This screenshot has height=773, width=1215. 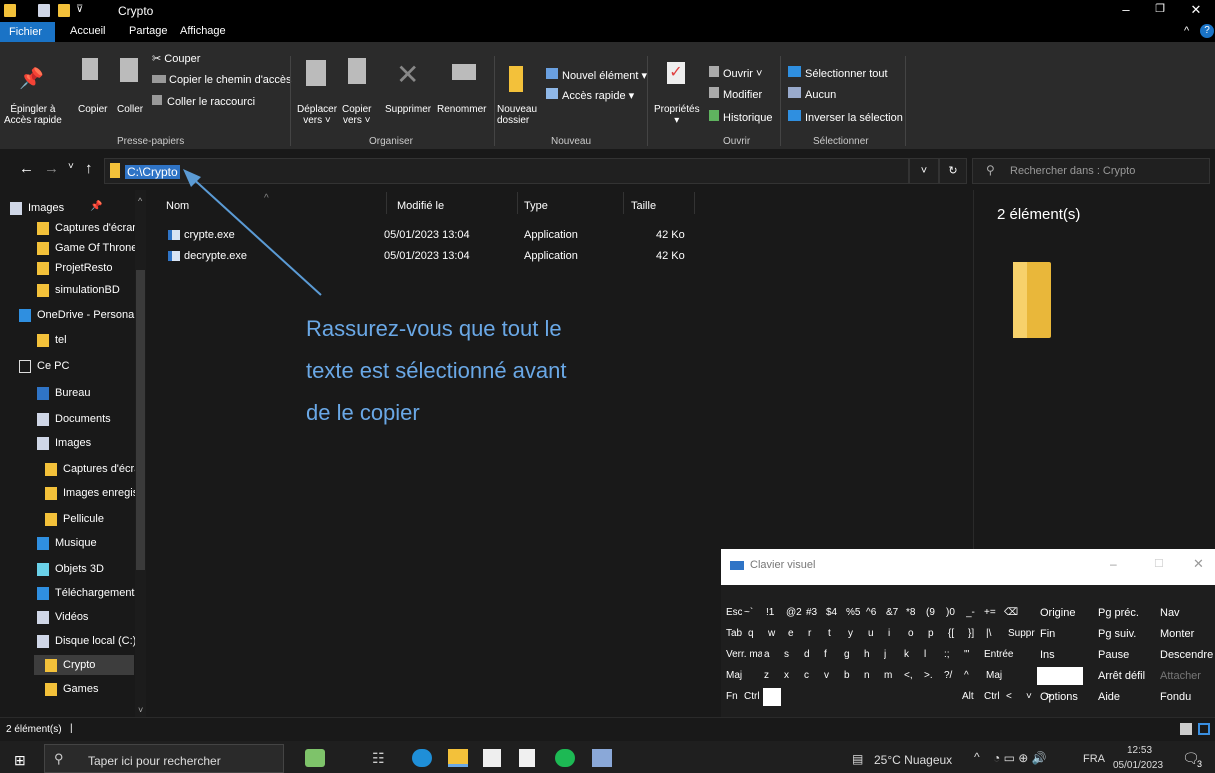 I want to click on nav-item: Images, so click(x=86, y=443).